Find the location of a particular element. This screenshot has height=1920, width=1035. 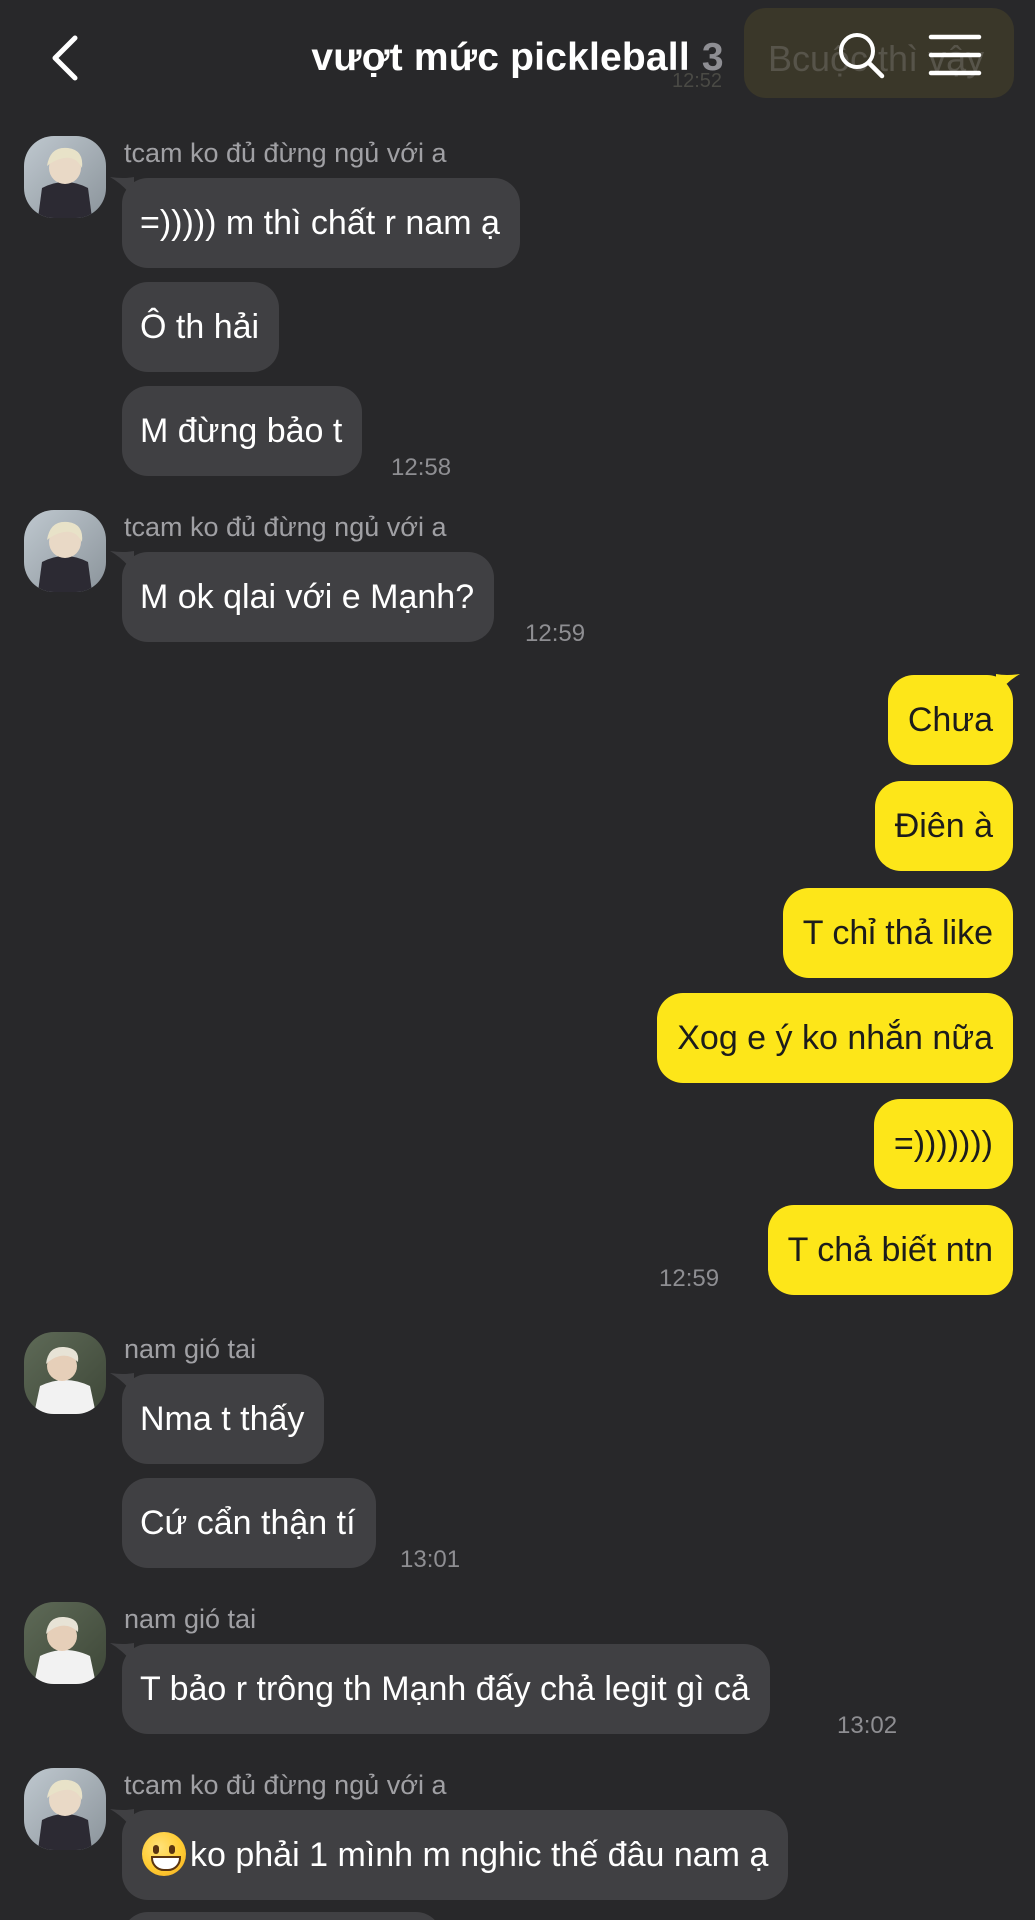

own-message-bubble: Điên à is located at coordinates (943, 826).